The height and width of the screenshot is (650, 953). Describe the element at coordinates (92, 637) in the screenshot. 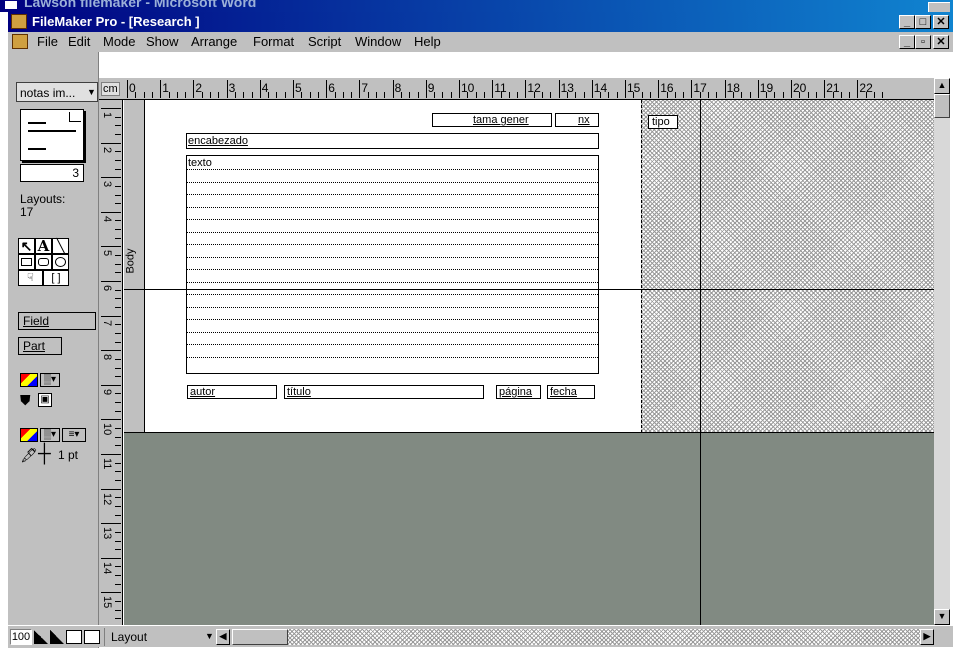

I see `layout-view-icon` at that location.